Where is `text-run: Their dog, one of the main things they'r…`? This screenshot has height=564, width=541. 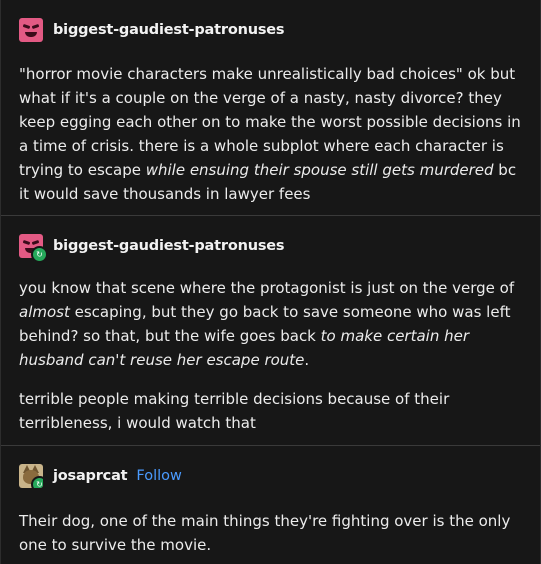
text-run: Their dog, one of the main things they'r… is located at coordinates (265, 533).